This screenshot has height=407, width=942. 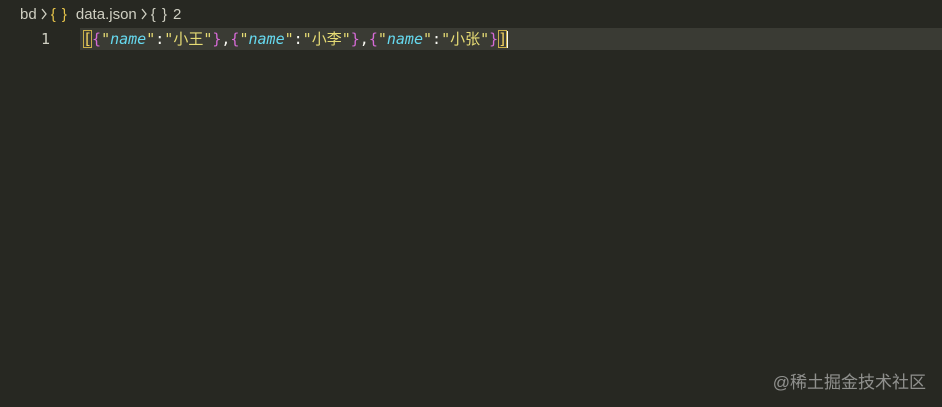 What do you see at coordinates (503, 39) in the screenshot?
I see `close-array-bracket: ]` at bounding box center [503, 39].